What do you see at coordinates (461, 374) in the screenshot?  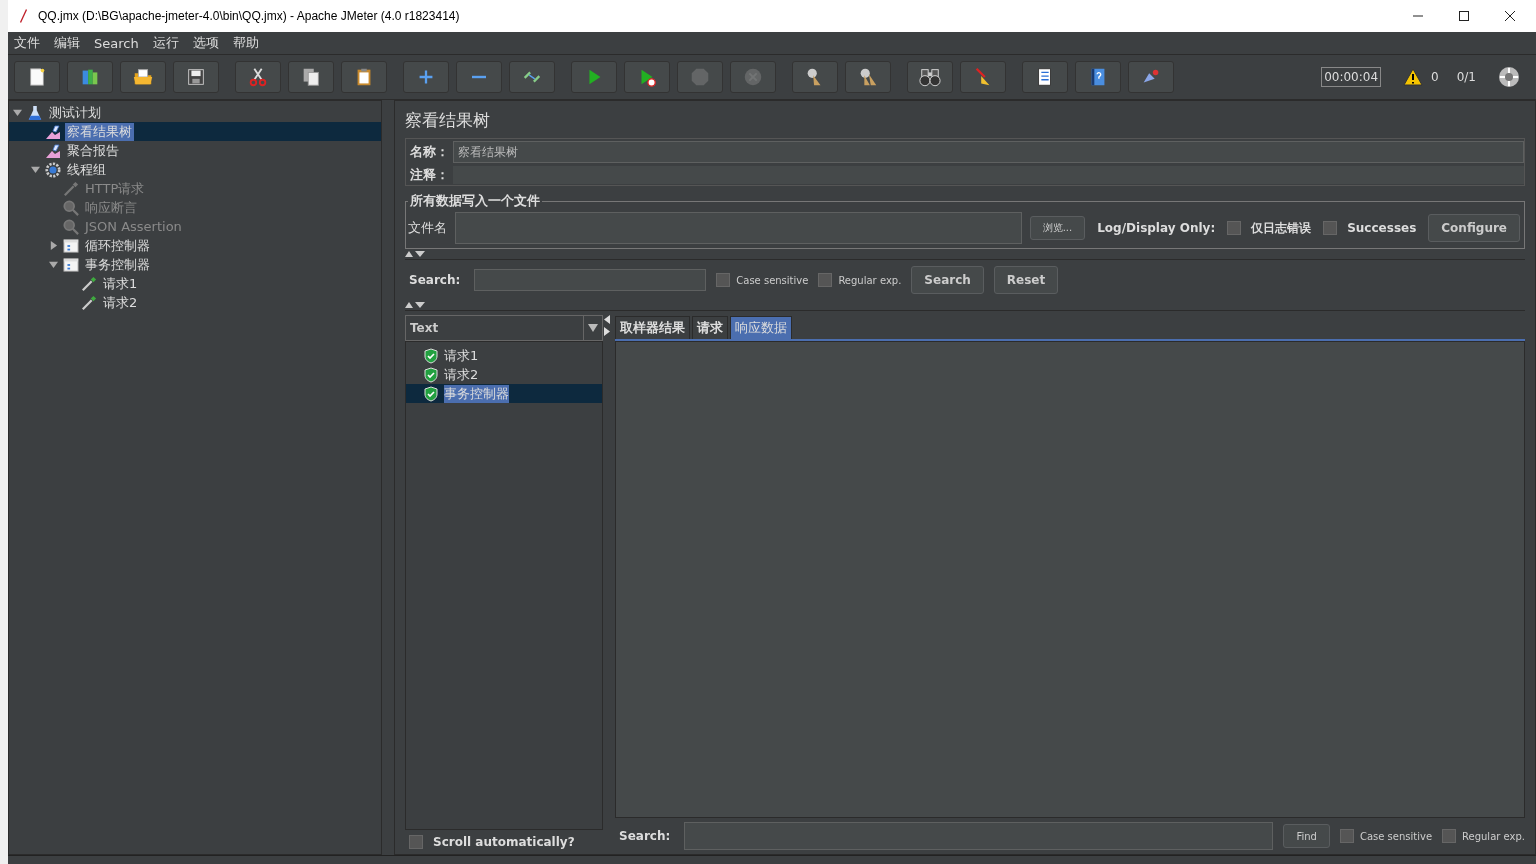 I see `result-item: 请求2` at bounding box center [461, 374].